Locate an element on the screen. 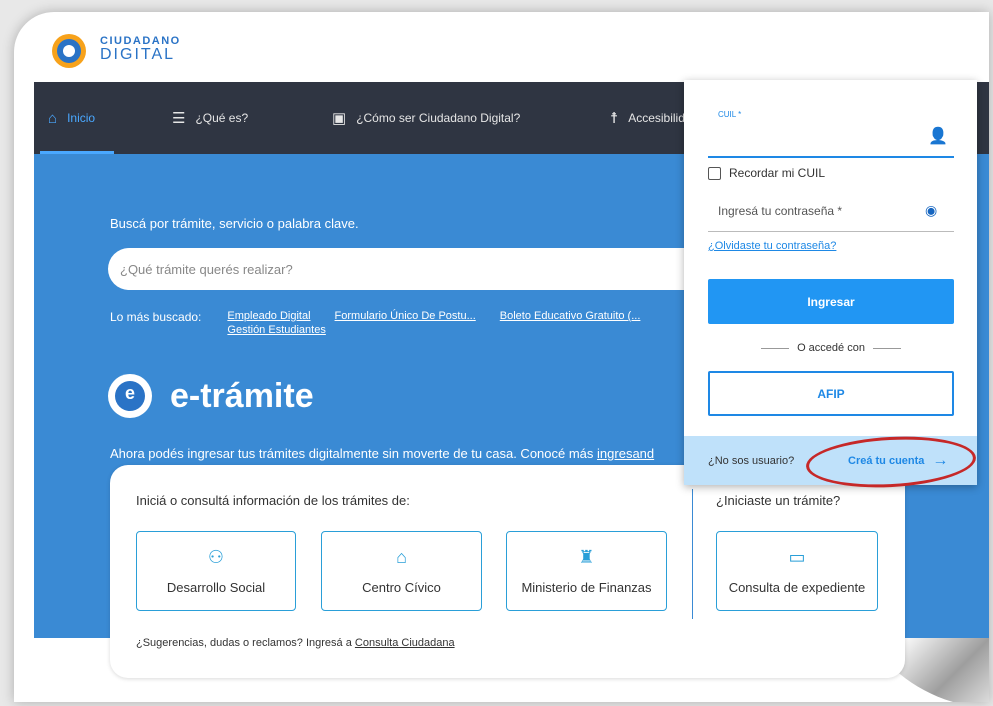  tile-label: Desarrollo Social is located at coordinates (216, 587).